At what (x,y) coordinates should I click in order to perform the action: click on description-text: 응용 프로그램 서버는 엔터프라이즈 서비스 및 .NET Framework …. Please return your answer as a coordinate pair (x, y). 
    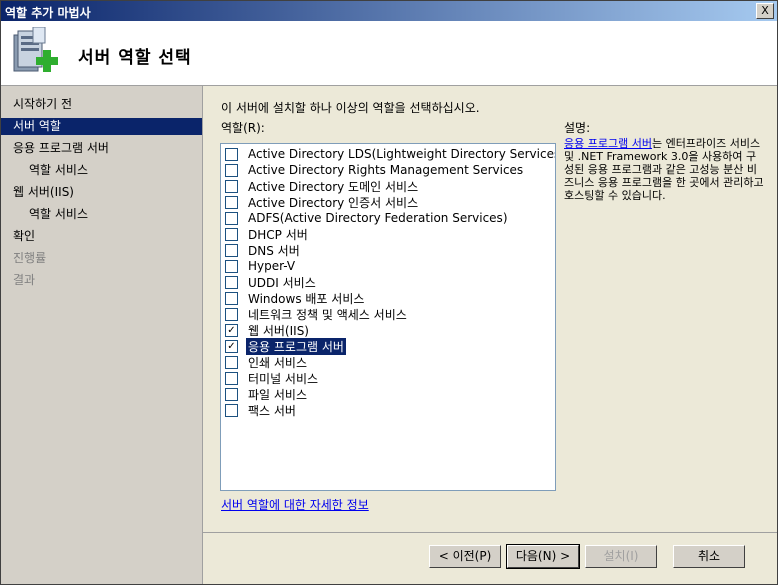
    Looking at the image, I should click on (664, 169).